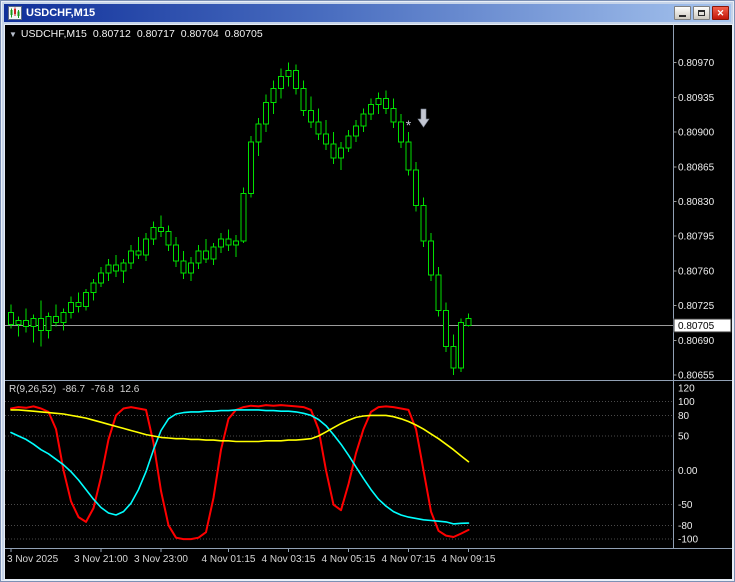  I want to click on ohlc-close: 0.80705, so click(243, 34).